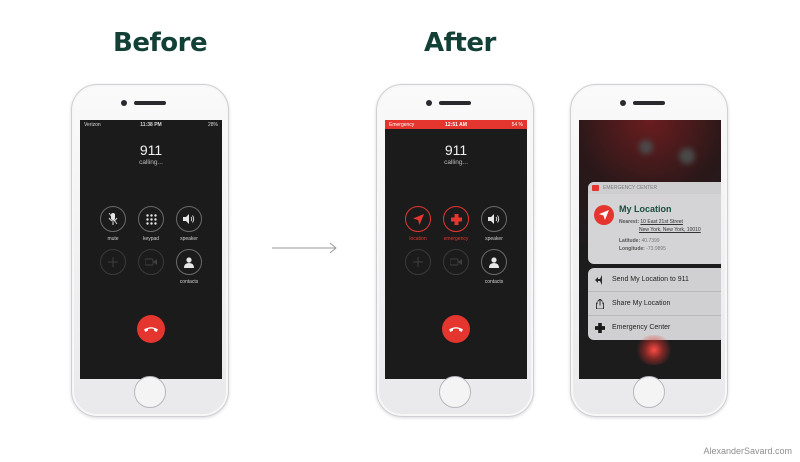  I want to click on emergency-button, so click(456, 219).